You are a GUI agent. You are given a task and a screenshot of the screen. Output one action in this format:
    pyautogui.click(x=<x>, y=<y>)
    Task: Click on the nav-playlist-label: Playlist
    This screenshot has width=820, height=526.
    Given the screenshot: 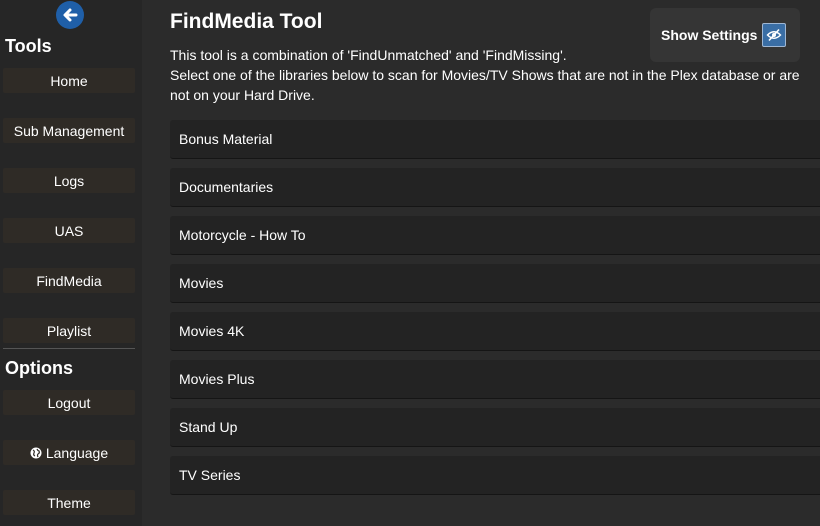 What is the action you would take?
    pyautogui.click(x=69, y=330)
    